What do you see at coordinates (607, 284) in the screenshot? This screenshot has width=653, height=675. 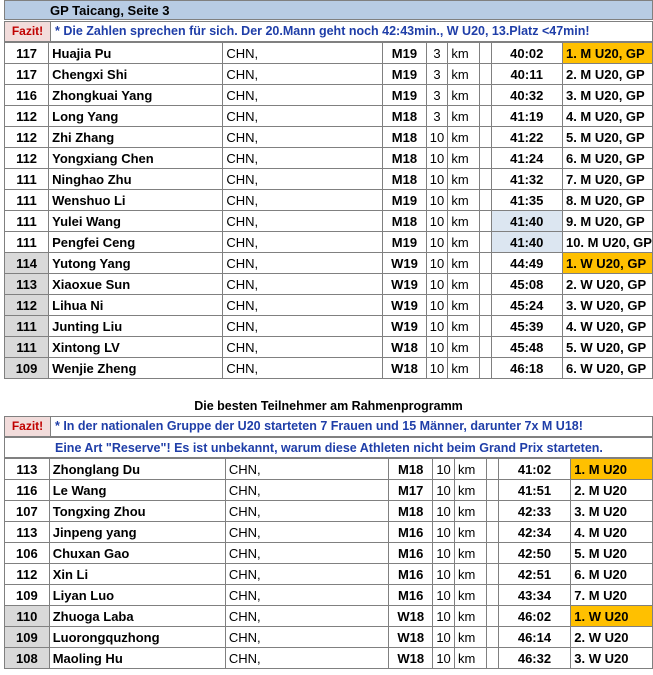 I see `placing: 2. W U20, GP` at bounding box center [607, 284].